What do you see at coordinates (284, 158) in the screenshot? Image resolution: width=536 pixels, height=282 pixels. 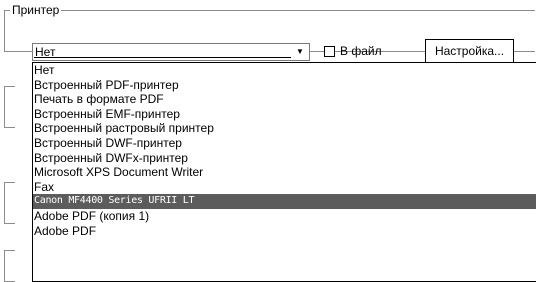 I see `printer-option: Встроенный DWFx-принтер` at bounding box center [284, 158].